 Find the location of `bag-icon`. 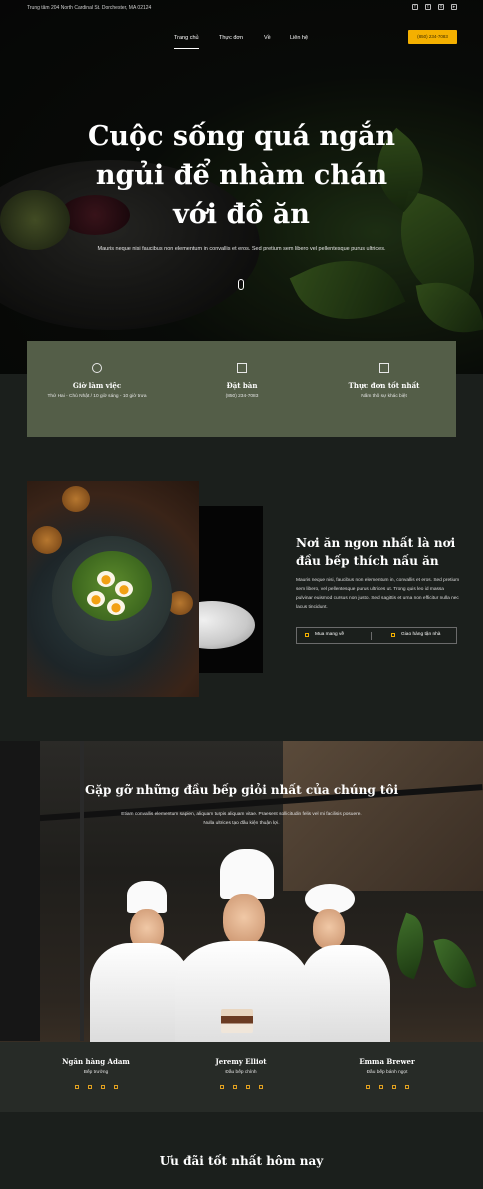

bag-icon is located at coordinates (307, 634).